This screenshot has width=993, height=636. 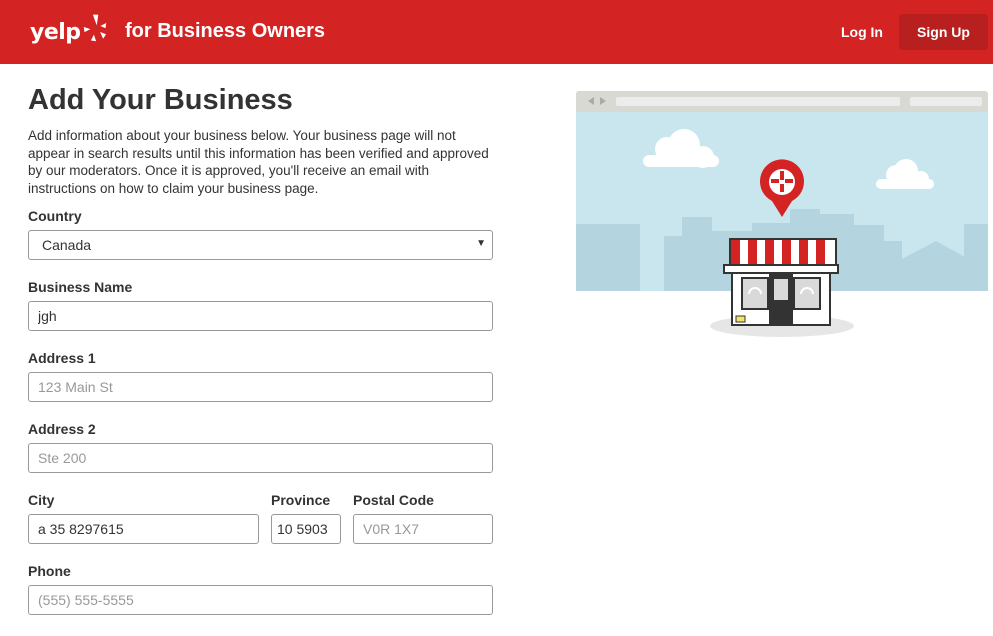 I want to click on yelp-logo: yelp, so click(x=69, y=32).